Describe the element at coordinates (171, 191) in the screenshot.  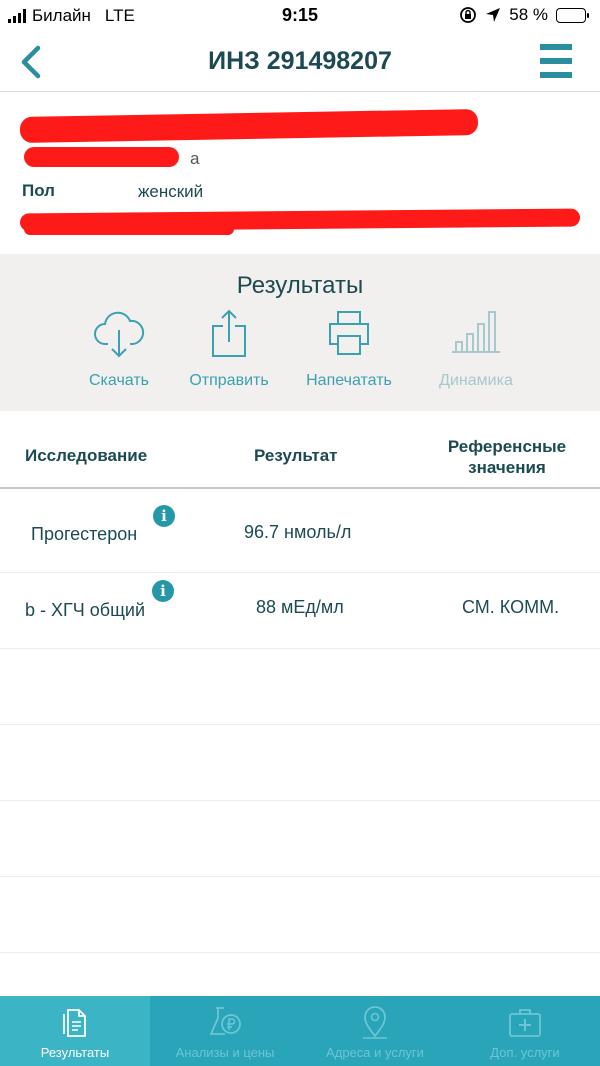
I see `gender-value: женский` at that location.